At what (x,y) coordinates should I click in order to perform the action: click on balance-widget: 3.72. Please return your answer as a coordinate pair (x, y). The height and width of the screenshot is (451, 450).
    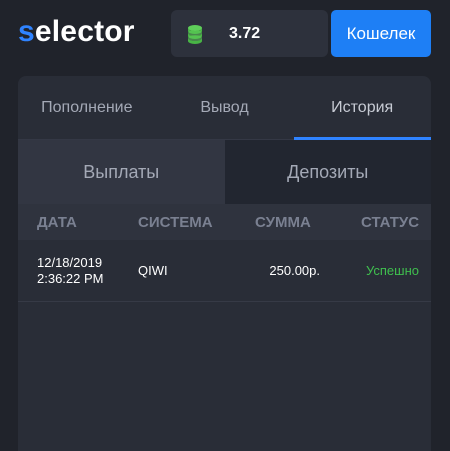
    Looking at the image, I should click on (249, 33).